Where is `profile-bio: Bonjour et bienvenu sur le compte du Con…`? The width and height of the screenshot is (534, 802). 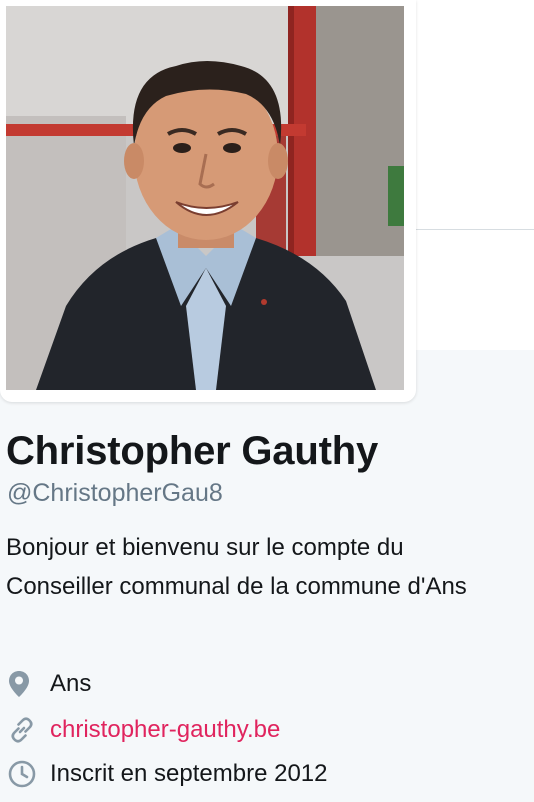 profile-bio: Bonjour et bienvenu sur le compte du Con… is located at coordinates (236, 567).